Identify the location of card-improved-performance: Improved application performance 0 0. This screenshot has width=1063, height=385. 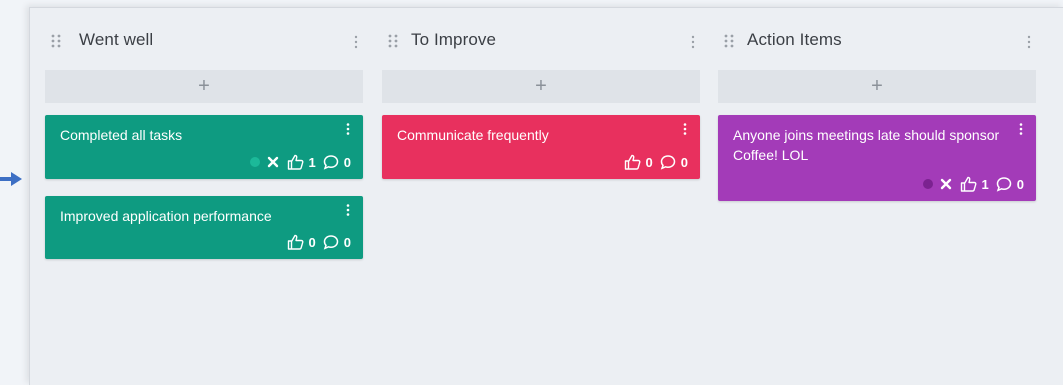
(204, 227).